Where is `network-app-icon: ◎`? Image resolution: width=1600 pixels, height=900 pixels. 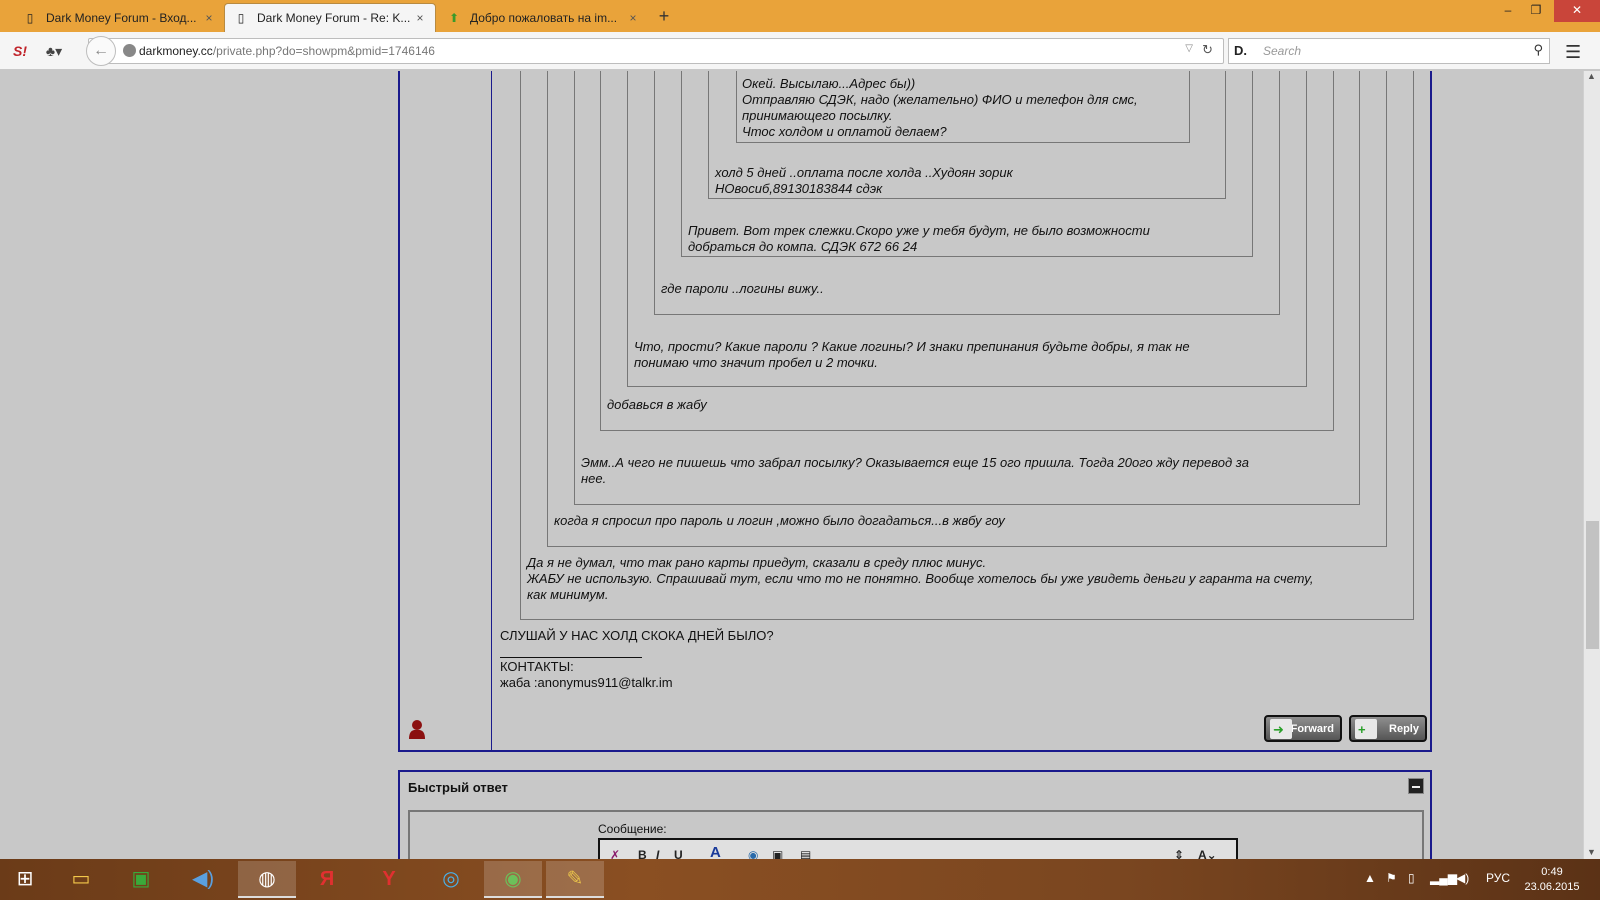 network-app-icon: ◎ is located at coordinates (451, 879).